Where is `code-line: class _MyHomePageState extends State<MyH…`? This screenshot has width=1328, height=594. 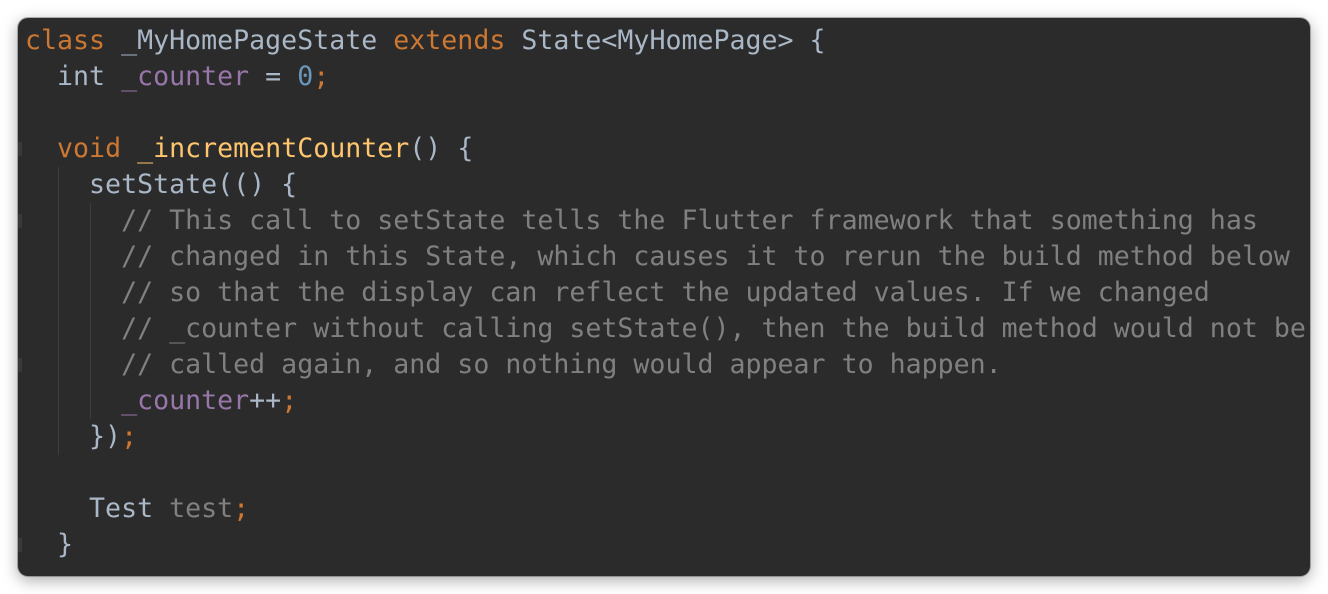 code-line: class _MyHomePageState extends State<MyH… is located at coordinates (667, 41).